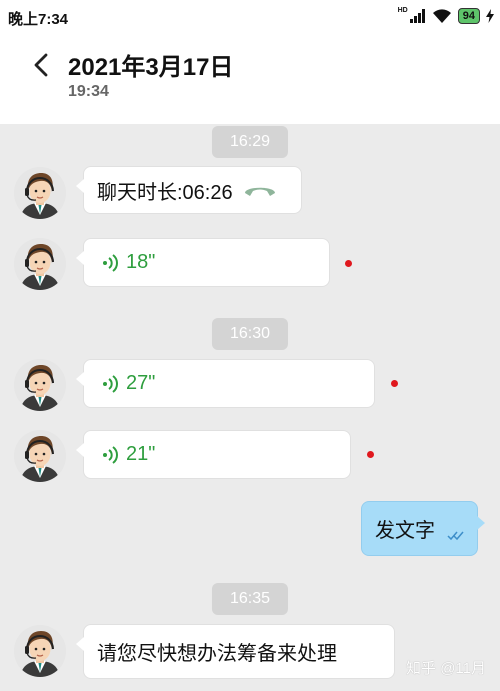 This screenshot has height=691, width=500. What do you see at coordinates (250, 17) in the screenshot?
I see `status-bar: 晚上7:34 HD 94` at bounding box center [250, 17].